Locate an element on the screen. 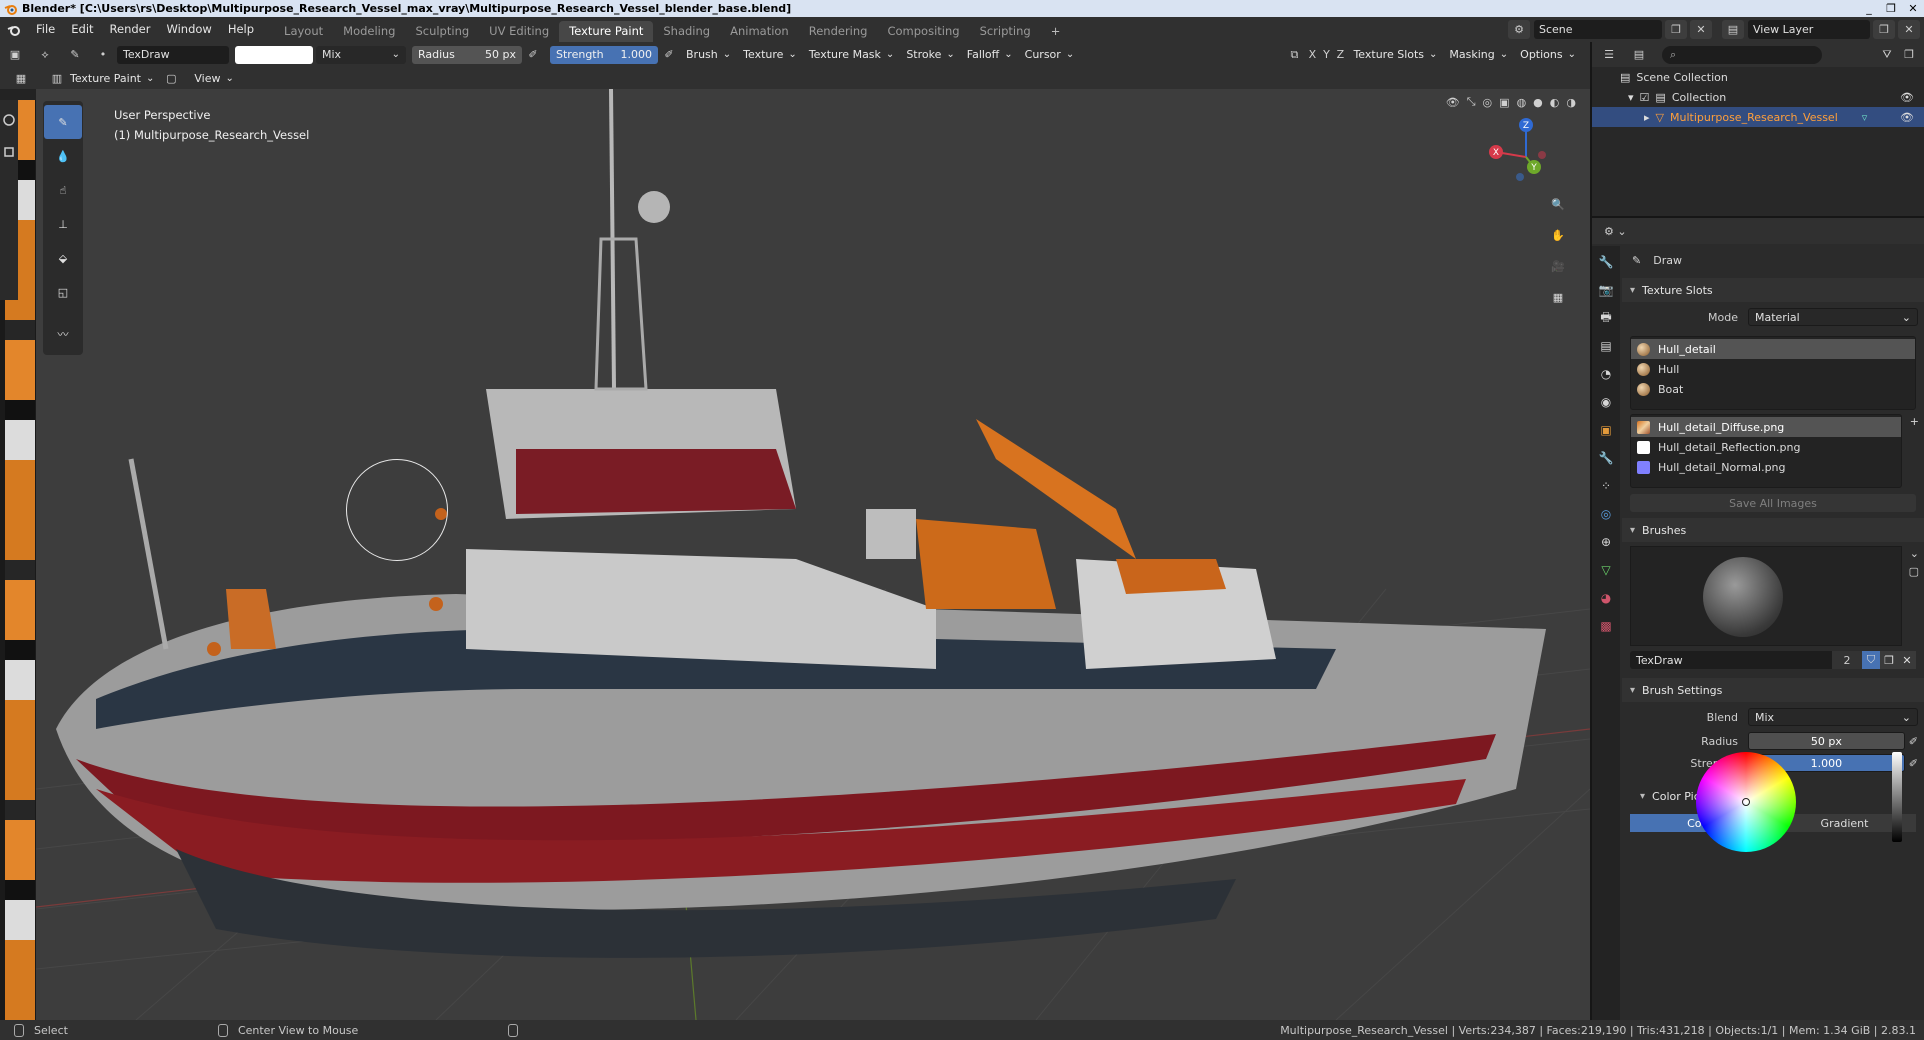 This screenshot has height=1040, width=1924. fake-user-icon: ⛉ is located at coordinates (1871, 660).